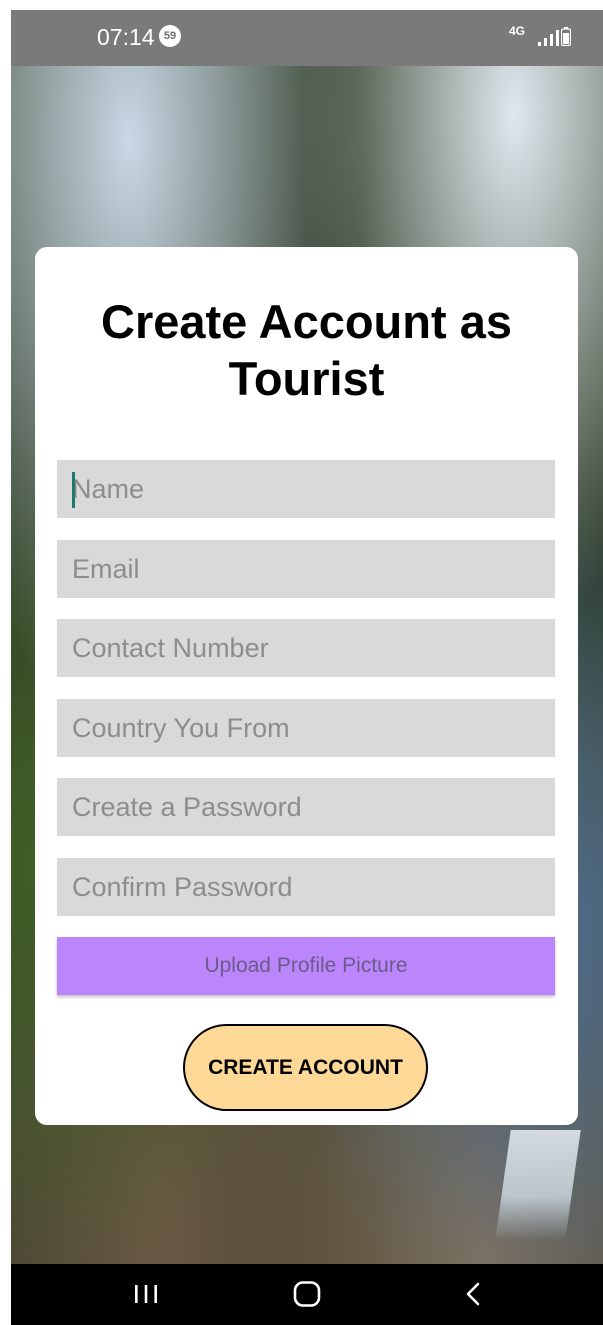 The image size is (603, 1325). Describe the element at coordinates (305, 1067) in the screenshot. I see `create-account-button: CREATE ACCOUNT` at that location.